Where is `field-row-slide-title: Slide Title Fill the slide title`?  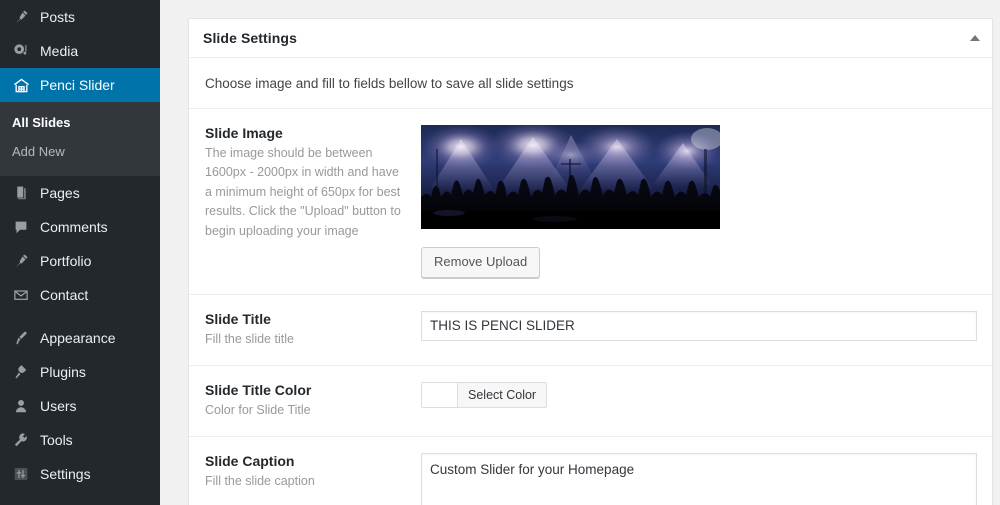
field-row-slide-title: Slide Title Fill the slide title is located at coordinates (590, 330).